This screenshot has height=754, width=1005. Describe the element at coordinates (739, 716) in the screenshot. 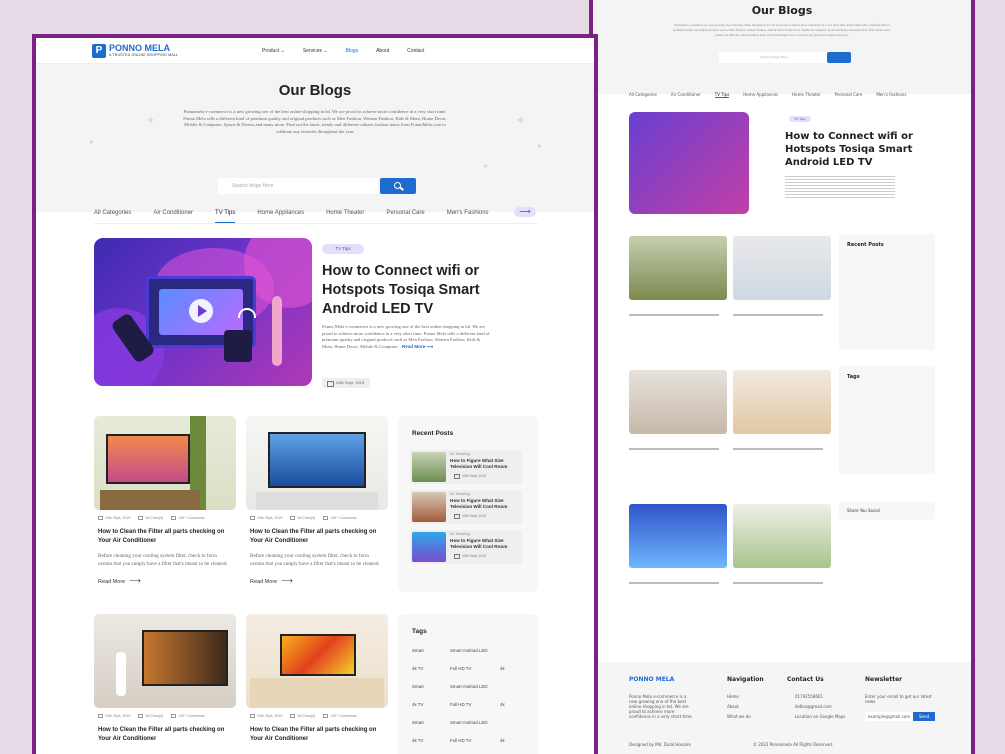

I see `footer-nav-whatwedo: What we do` at that location.